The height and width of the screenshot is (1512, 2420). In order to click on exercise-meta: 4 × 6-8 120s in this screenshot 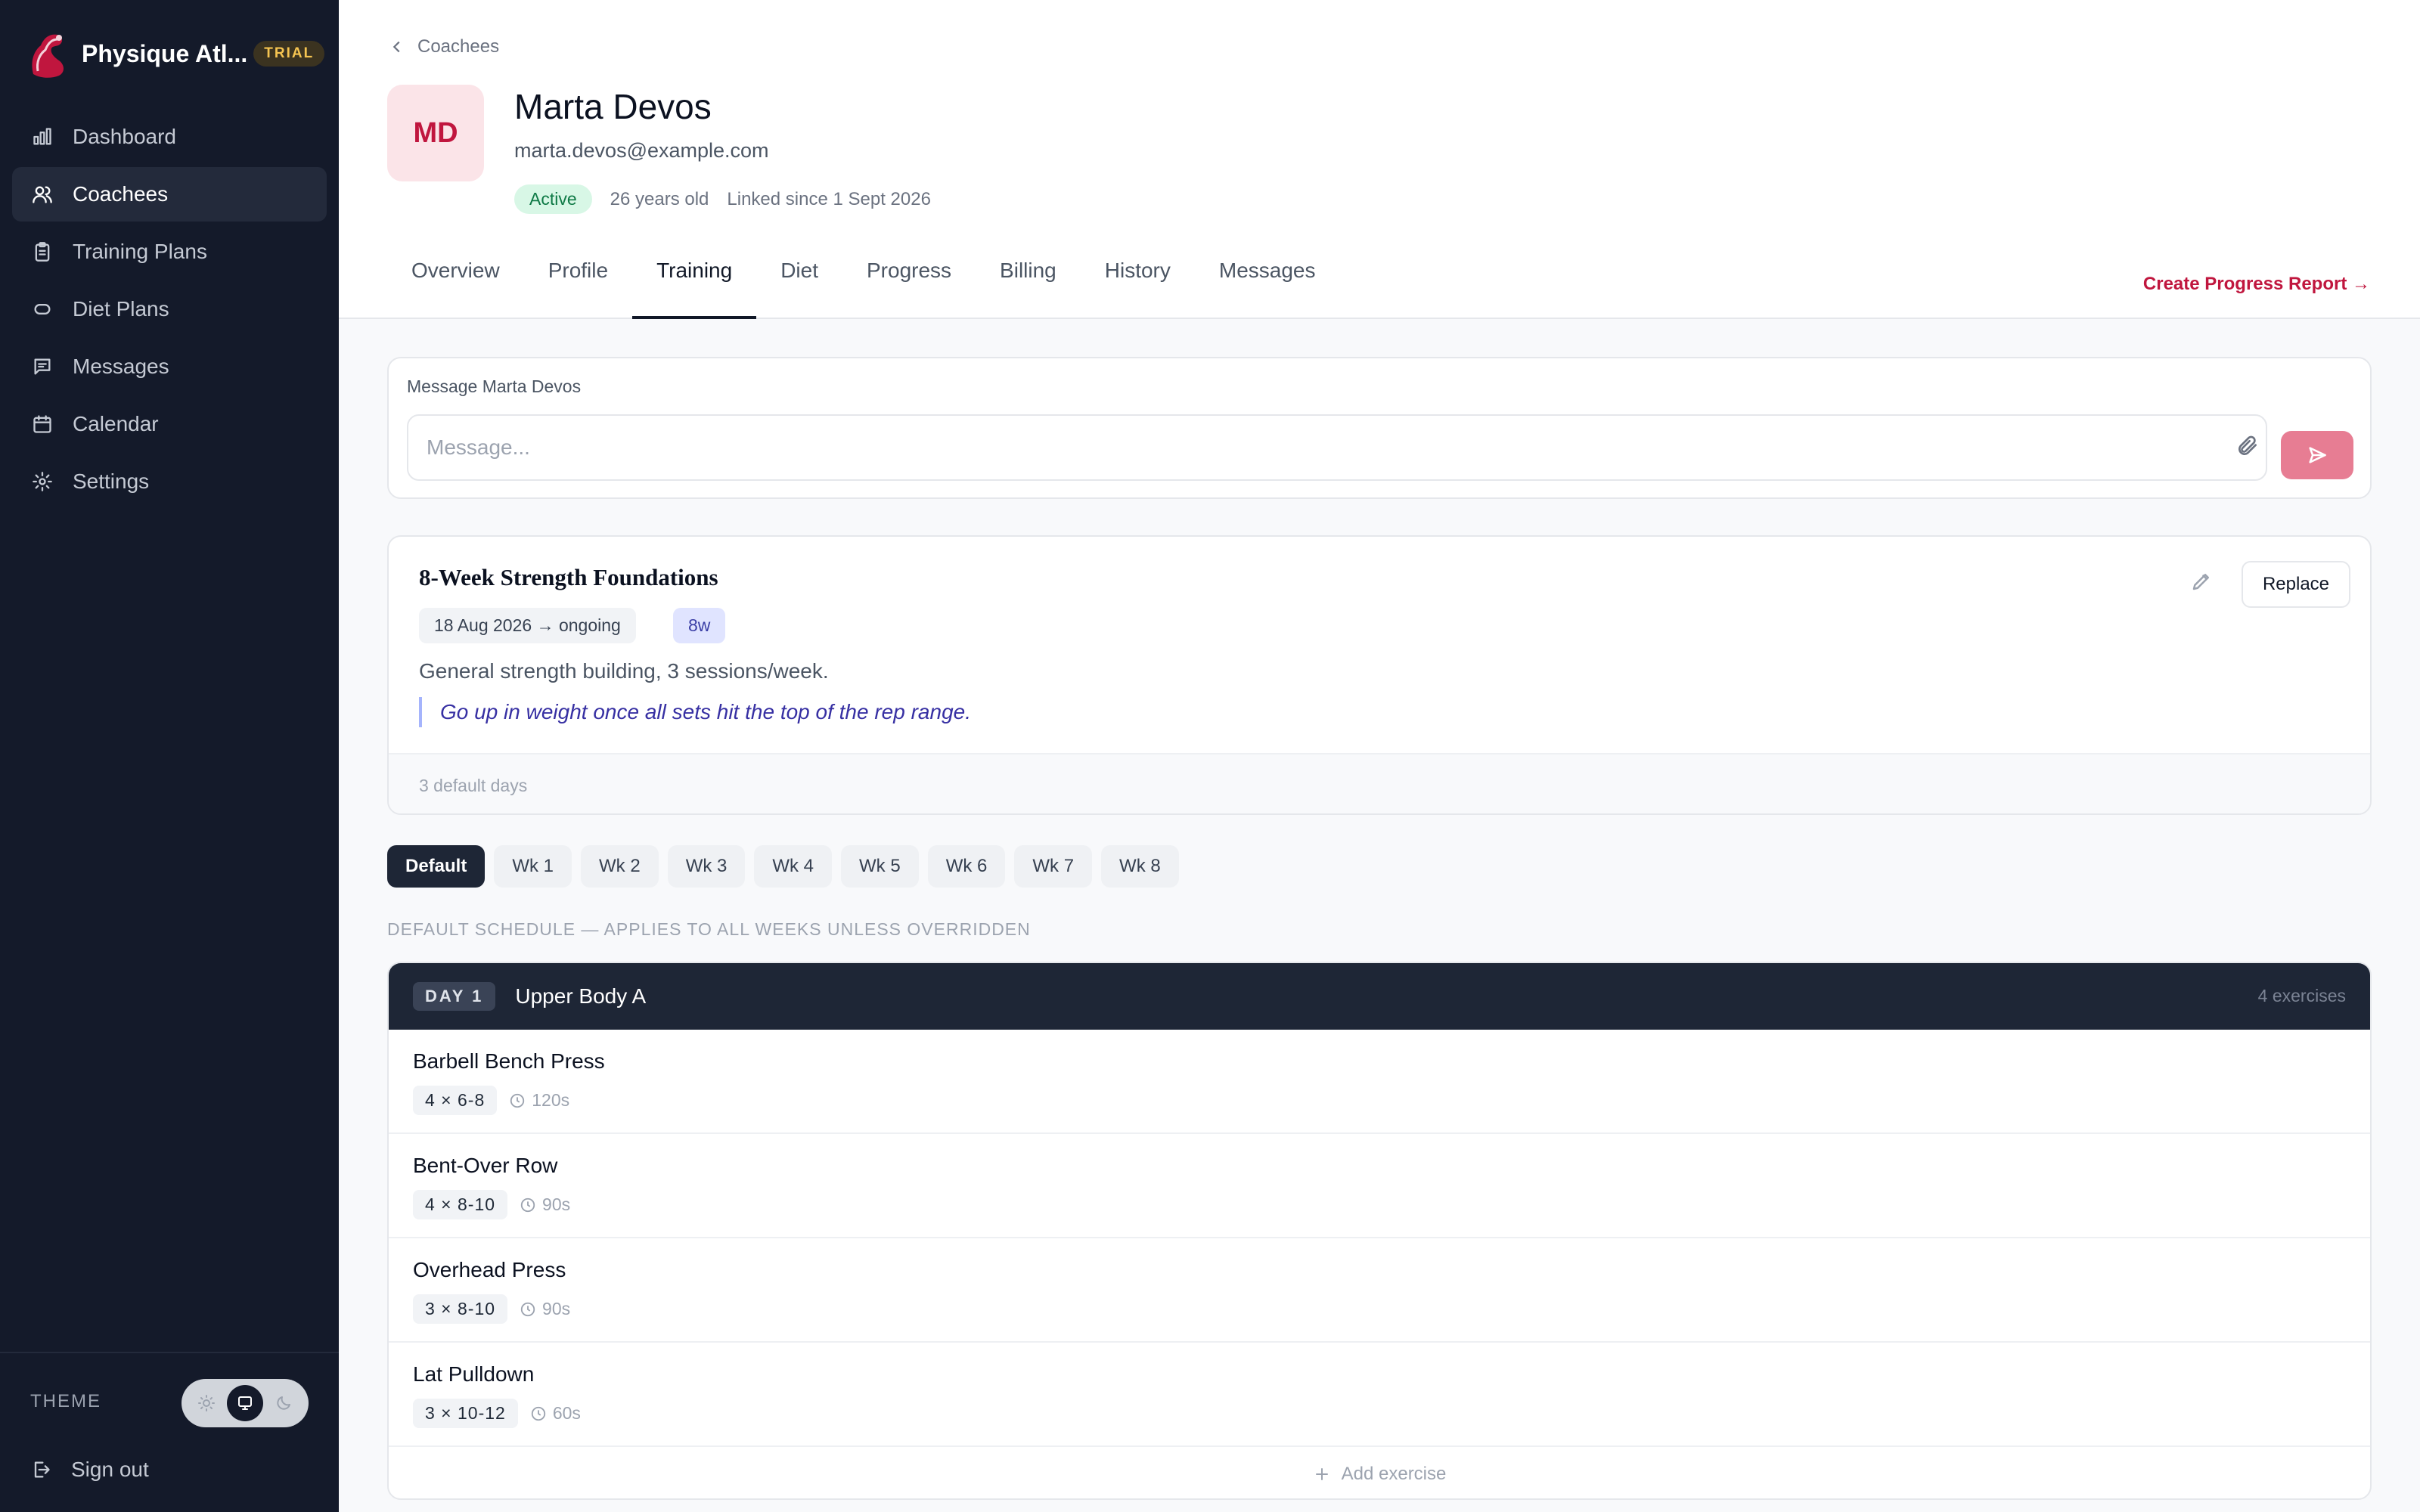, I will do `click(491, 1100)`.